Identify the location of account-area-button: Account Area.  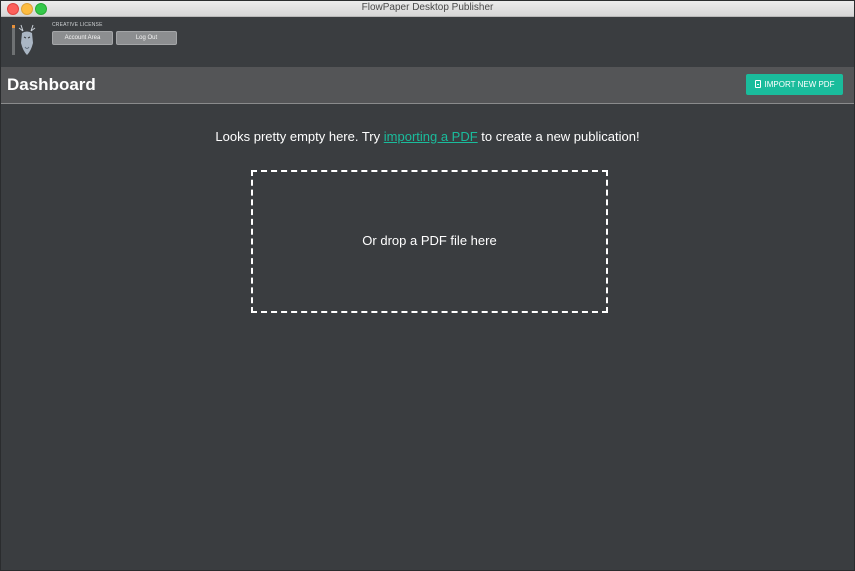
(82, 38).